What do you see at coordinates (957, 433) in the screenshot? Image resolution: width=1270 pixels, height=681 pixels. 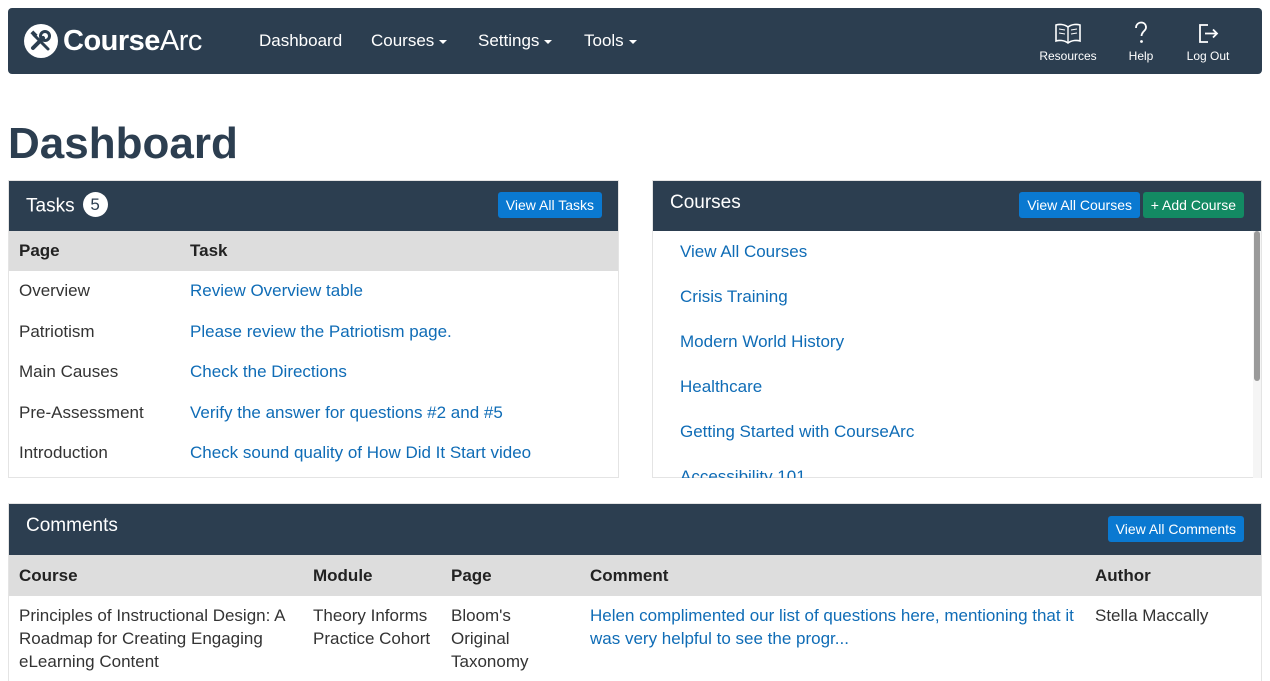 I see `list-item: Getting Started with CourseArc` at bounding box center [957, 433].